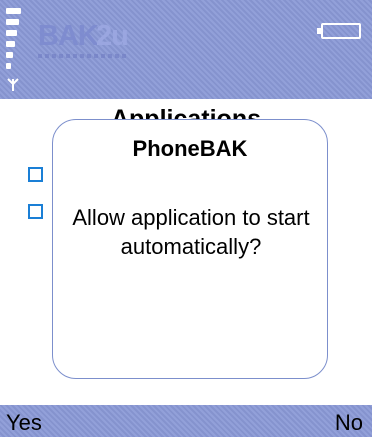 The image size is (372, 437). What do you see at coordinates (83, 56) in the screenshot?
I see `logo-tagline` at bounding box center [83, 56].